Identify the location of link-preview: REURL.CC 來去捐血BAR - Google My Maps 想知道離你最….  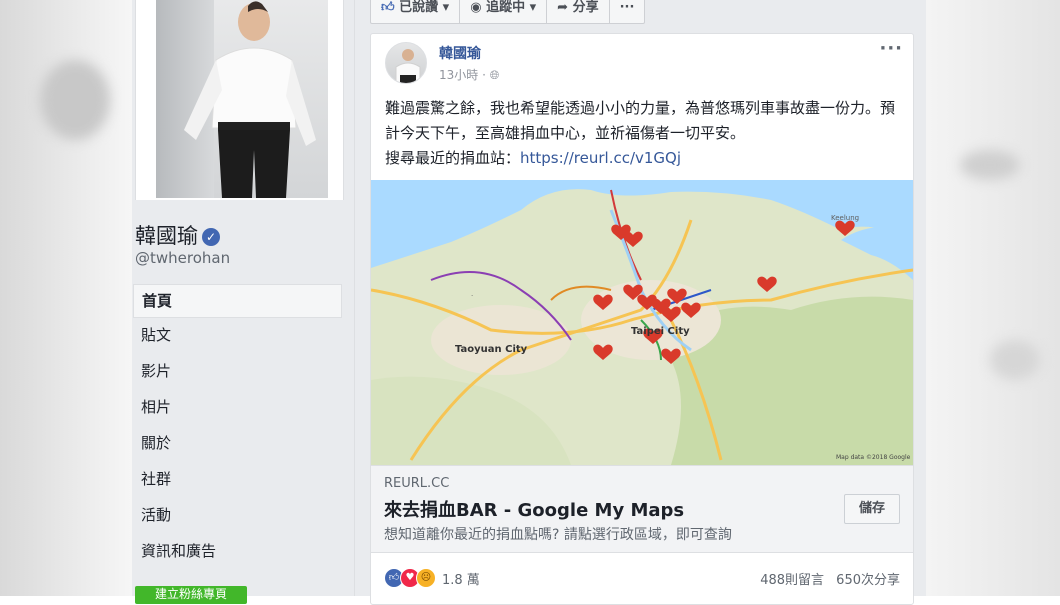
(642, 509).